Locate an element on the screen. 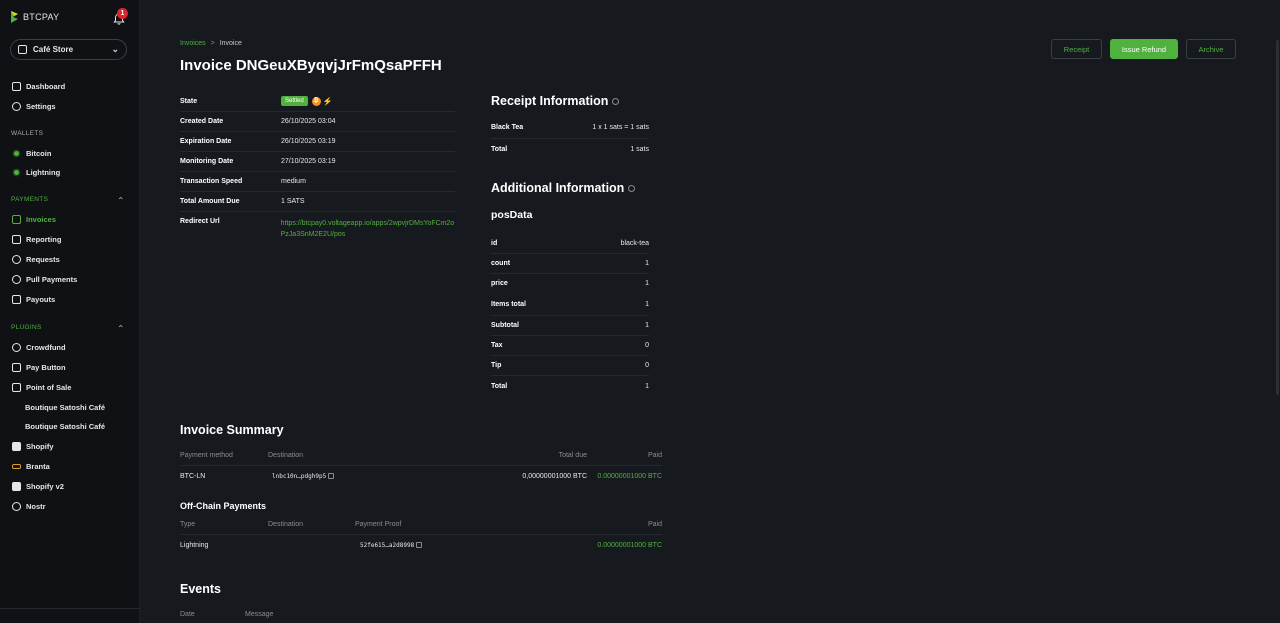 This screenshot has height=623, width=1280. breadcrumb-invoices-link: Invoices is located at coordinates (193, 43).